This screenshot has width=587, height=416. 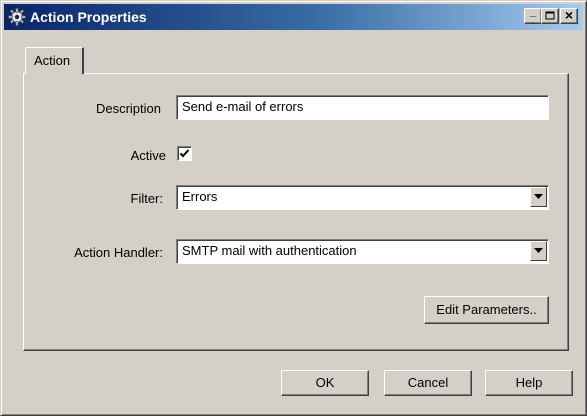 What do you see at coordinates (88, 17) in the screenshot?
I see `window-title: Action Properties` at bounding box center [88, 17].